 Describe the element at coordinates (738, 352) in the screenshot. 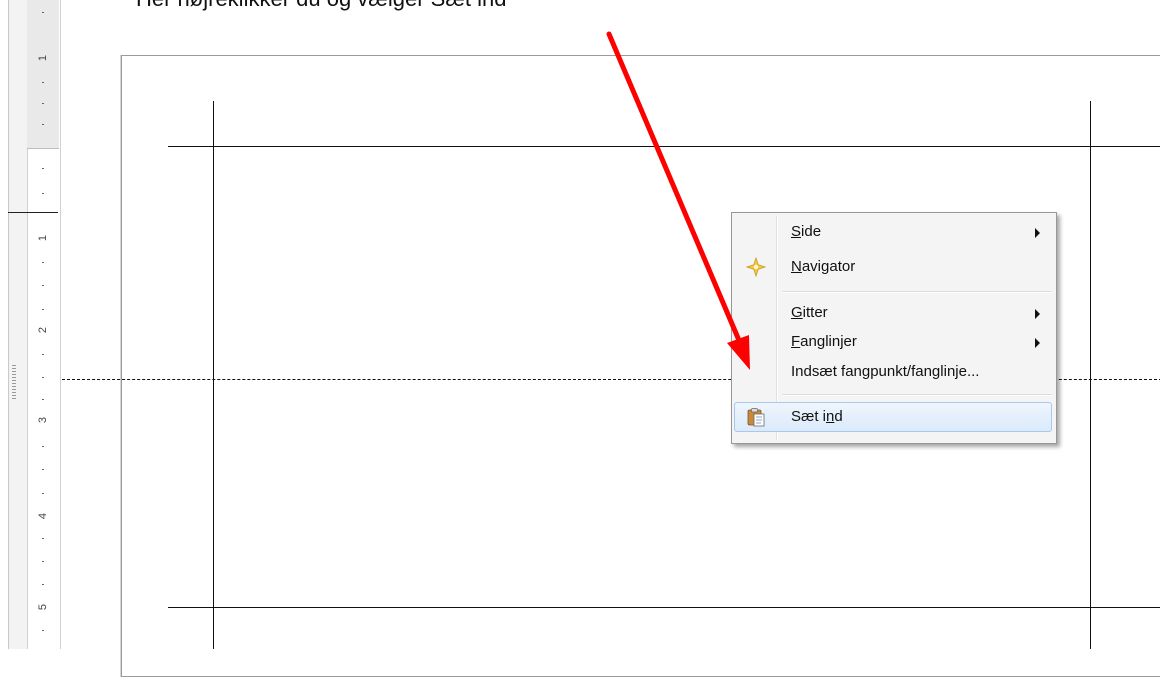

I see `annotation-arrow-head` at that location.